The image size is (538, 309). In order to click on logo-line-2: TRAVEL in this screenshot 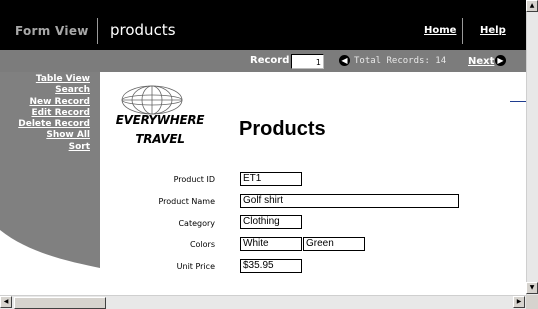, I will do `click(160, 139)`.